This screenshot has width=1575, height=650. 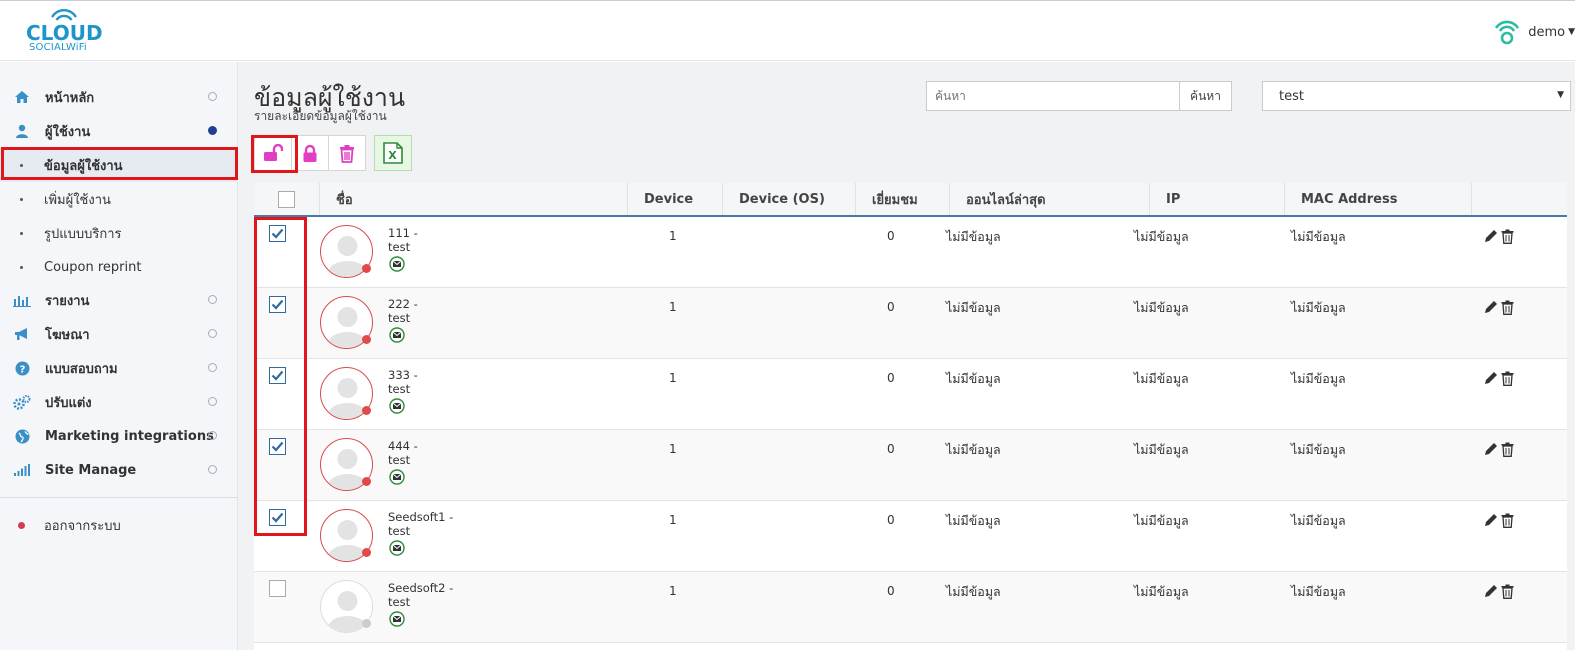 What do you see at coordinates (1416, 96) in the screenshot?
I see `site-select: test ▼` at bounding box center [1416, 96].